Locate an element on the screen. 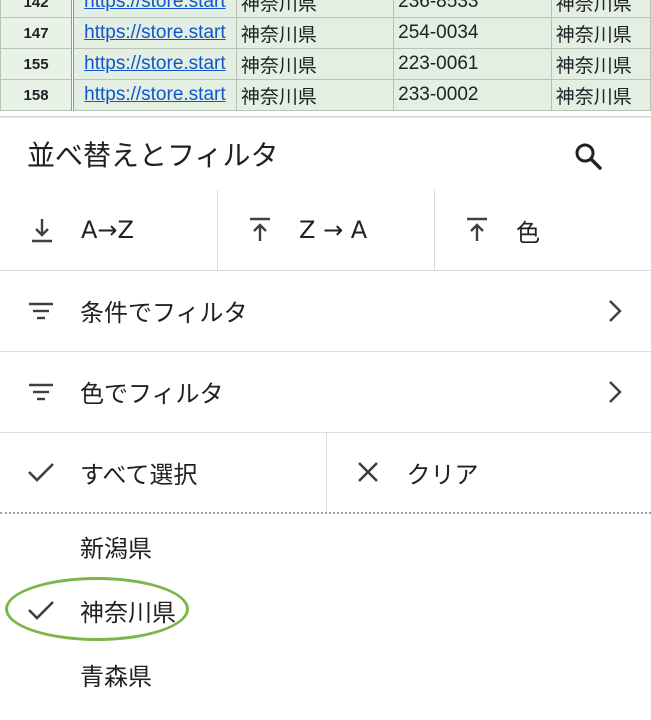 This screenshot has width=651, height=720. filter-by-condition-item: 条件でフィルタ is located at coordinates (325, 311).